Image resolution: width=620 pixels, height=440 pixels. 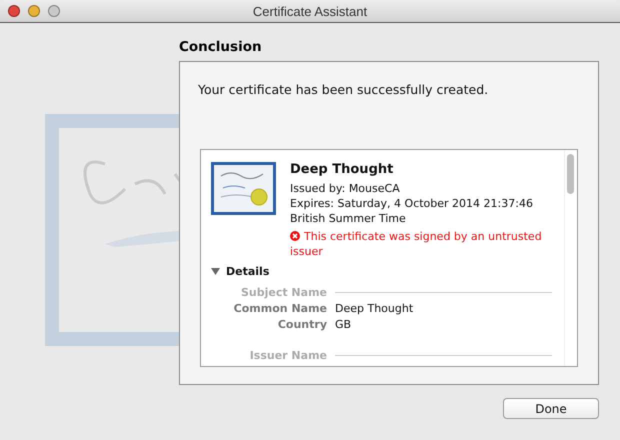 What do you see at coordinates (54, 11) in the screenshot?
I see `zoom-button` at bounding box center [54, 11].